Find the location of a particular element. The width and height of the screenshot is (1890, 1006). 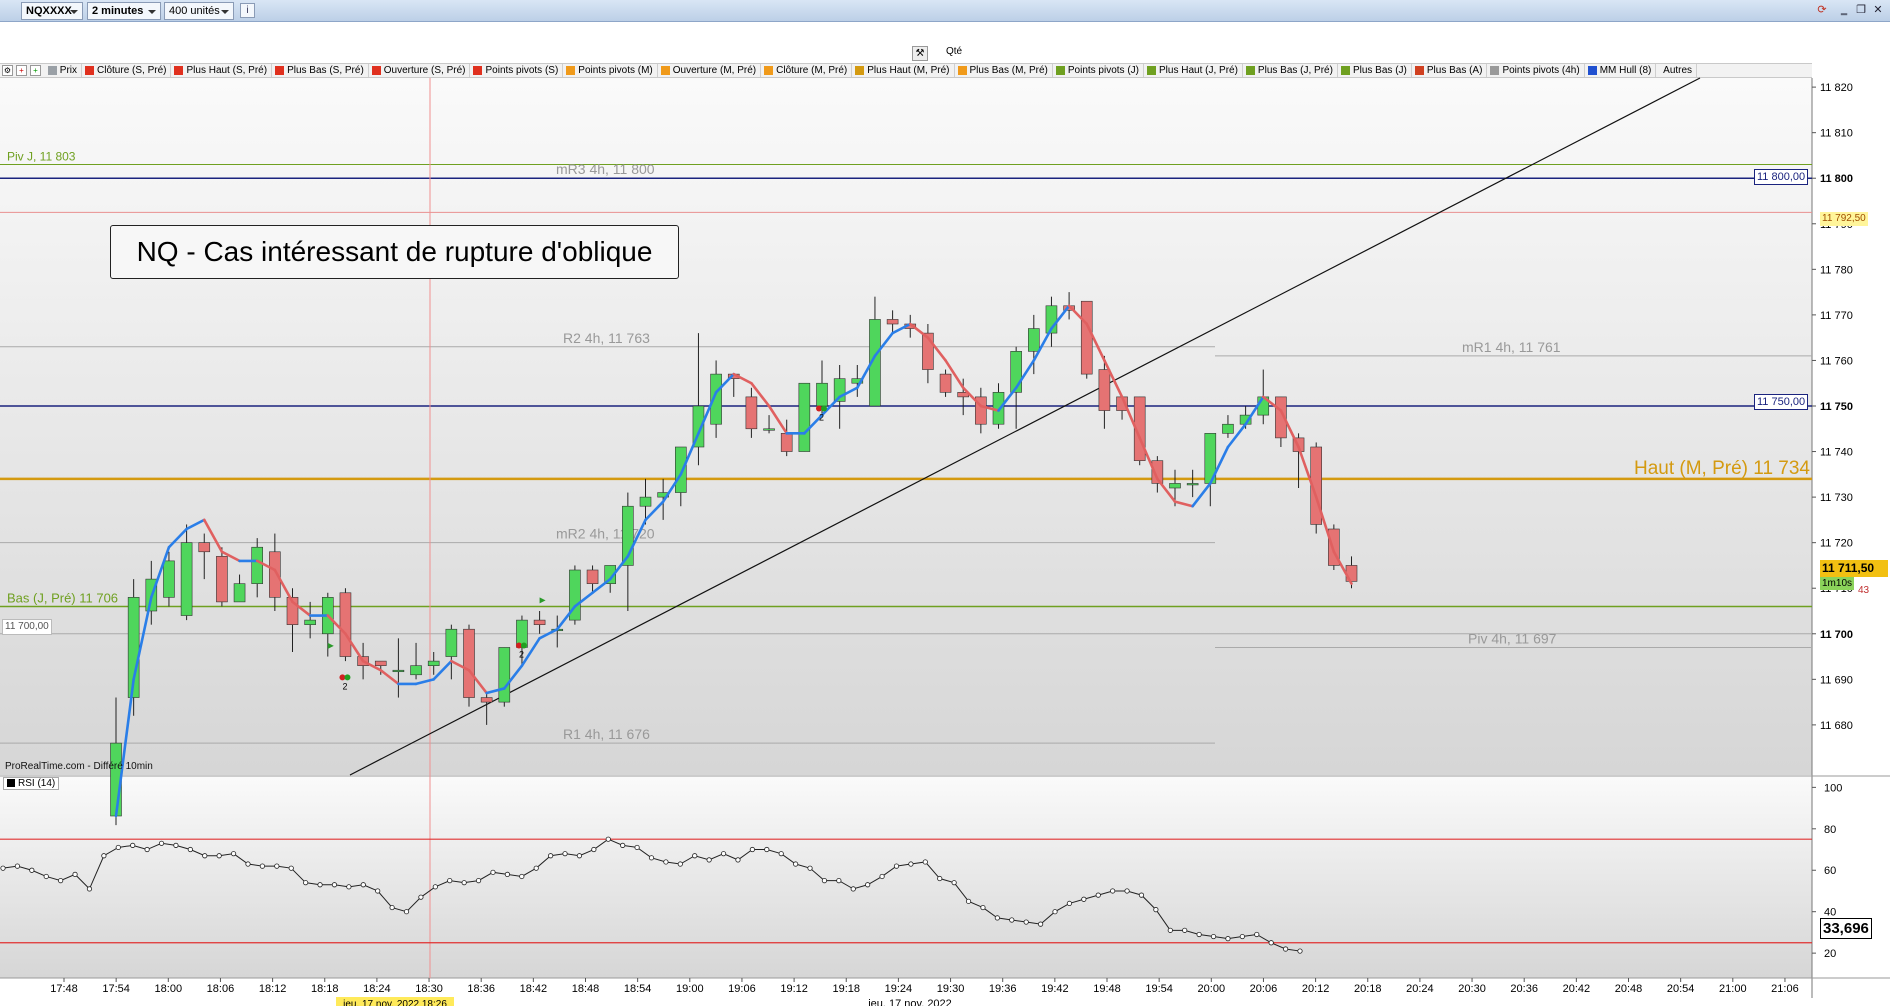

units-value: 400 unités is located at coordinates (194, 11).